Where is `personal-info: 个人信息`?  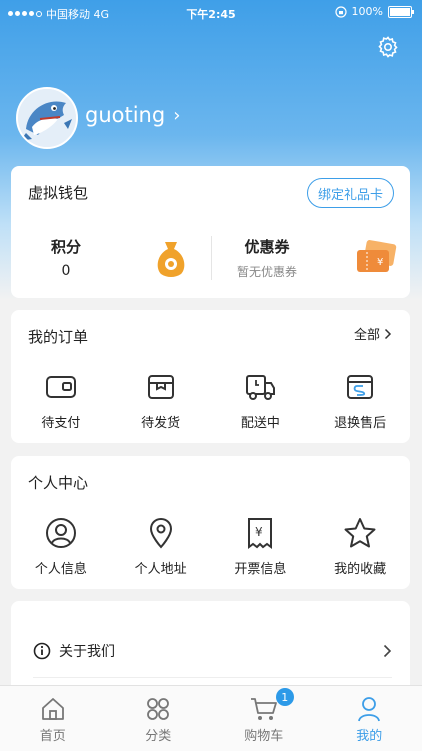
personal-info: 个人信息 is located at coordinates (61, 546).